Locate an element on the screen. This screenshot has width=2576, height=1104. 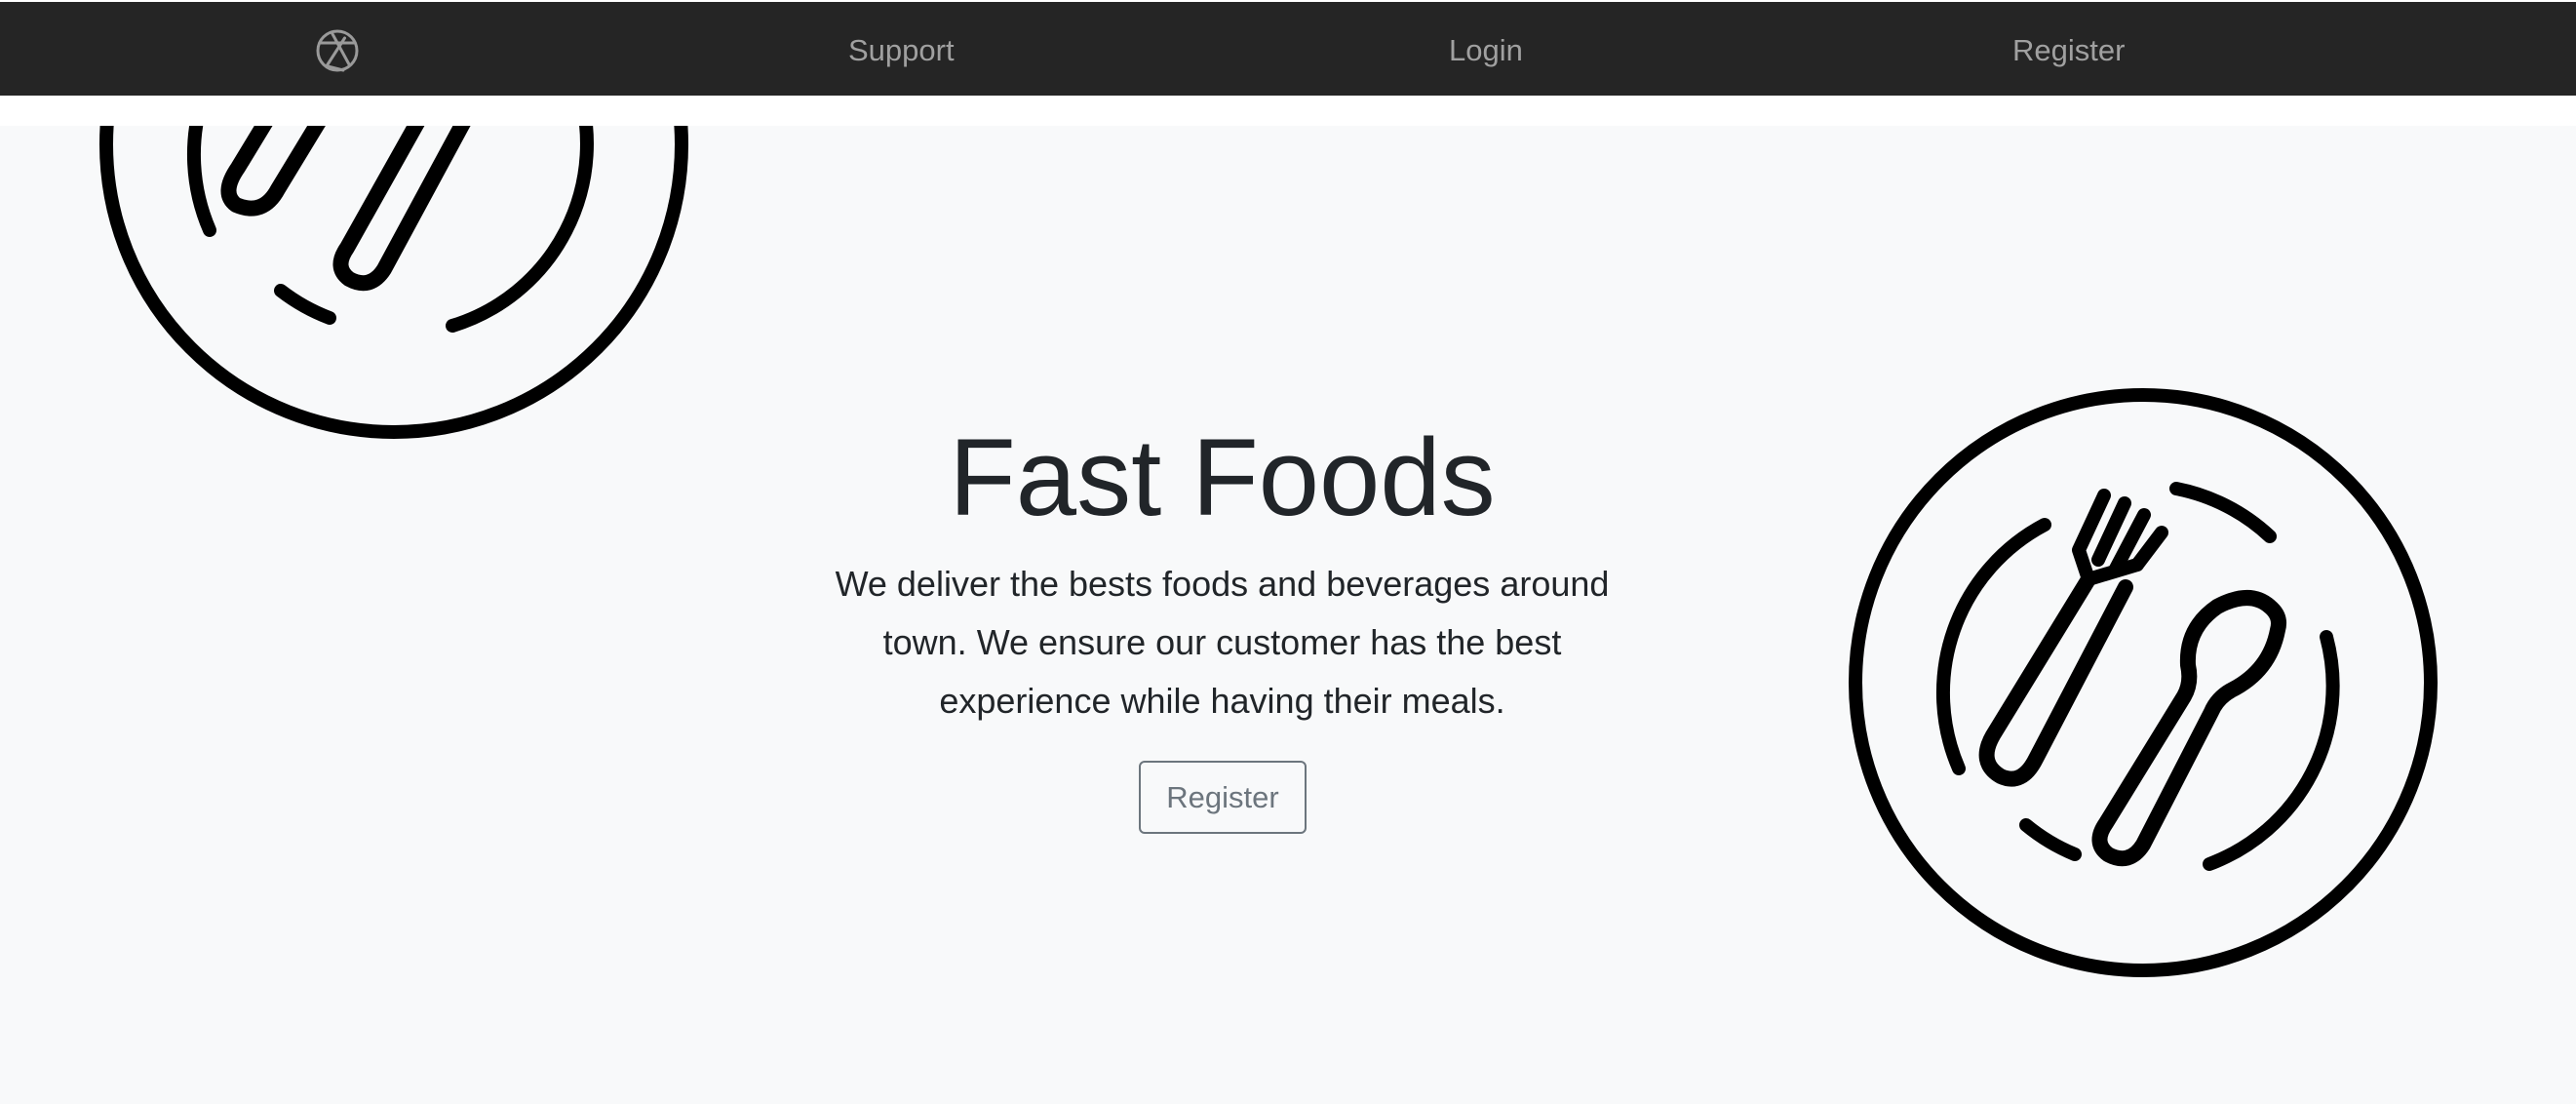
top-navbar: Support Login Register is located at coordinates (1288, 49).